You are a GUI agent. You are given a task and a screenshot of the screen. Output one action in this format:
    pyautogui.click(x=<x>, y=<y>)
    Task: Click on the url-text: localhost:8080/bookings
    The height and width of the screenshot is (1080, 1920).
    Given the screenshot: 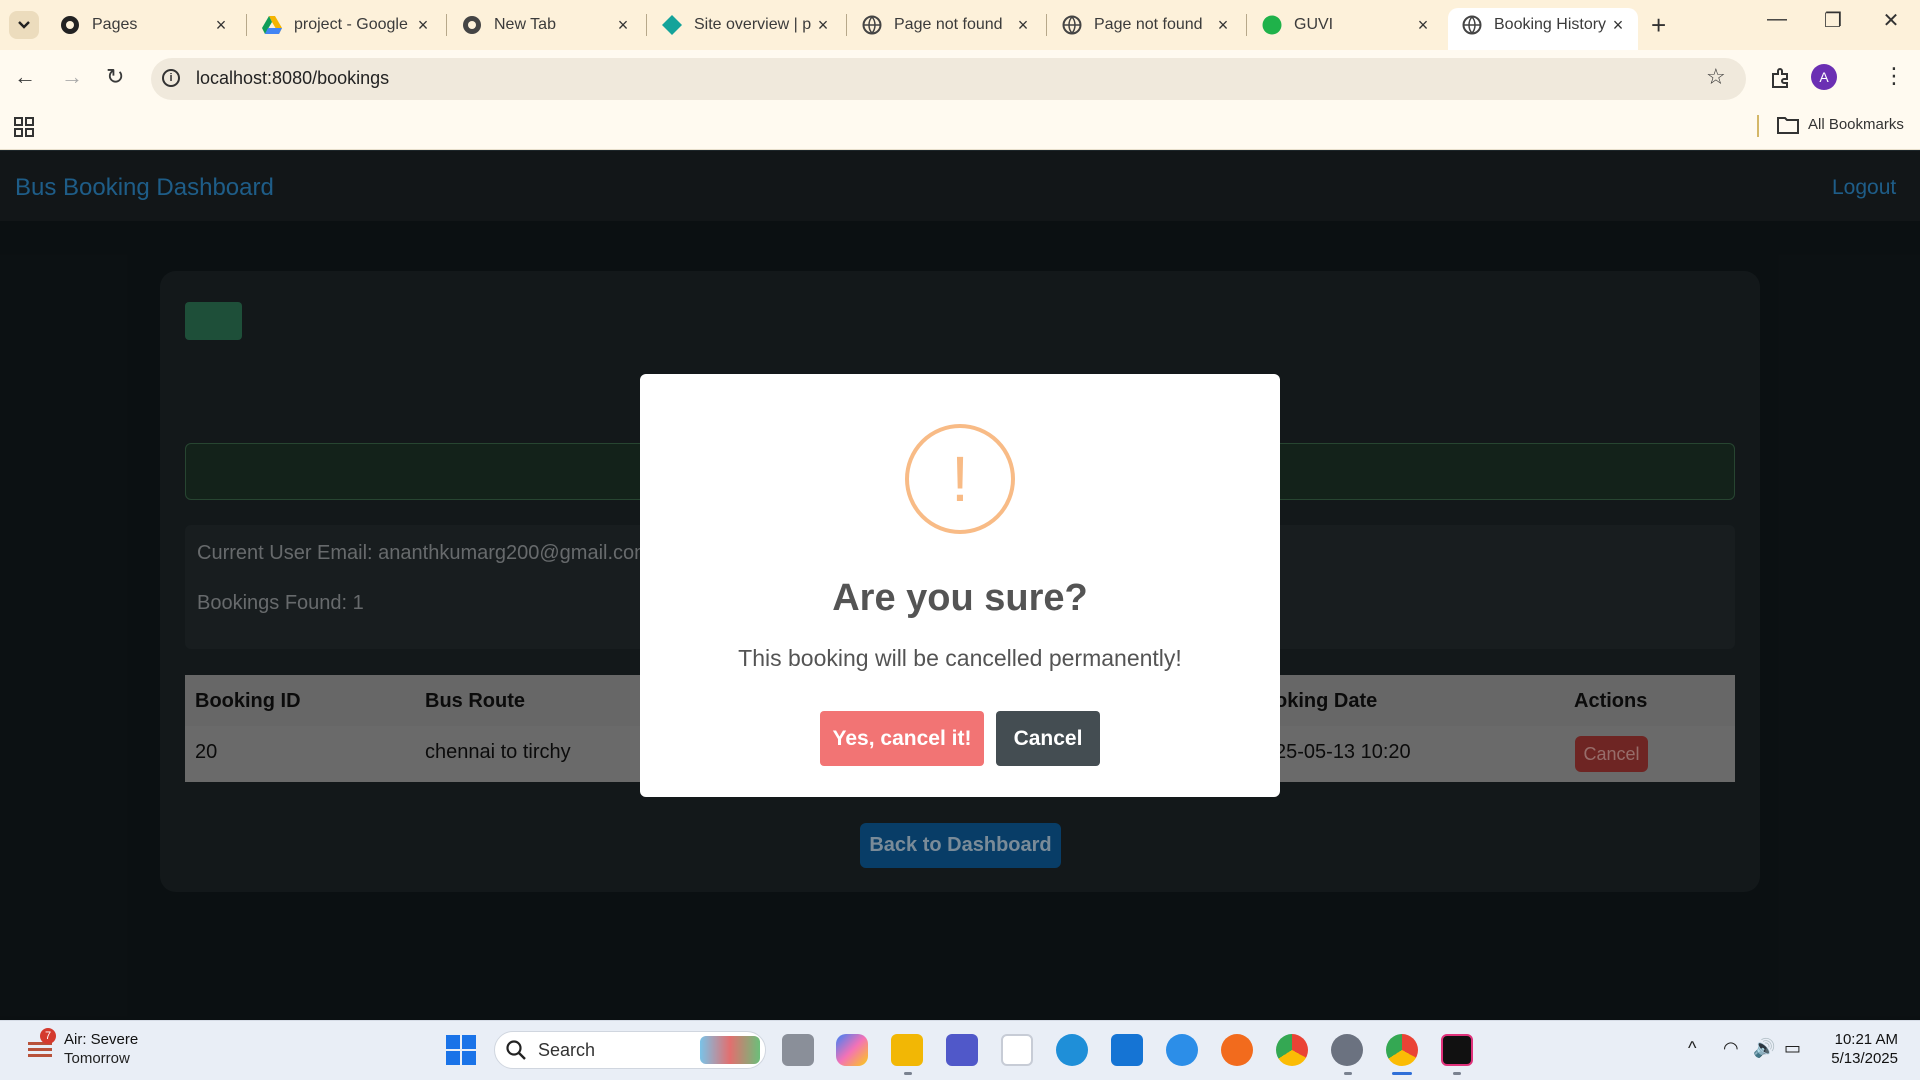 What is the action you would take?
    pyautogui.click(x=292, y=78)
    